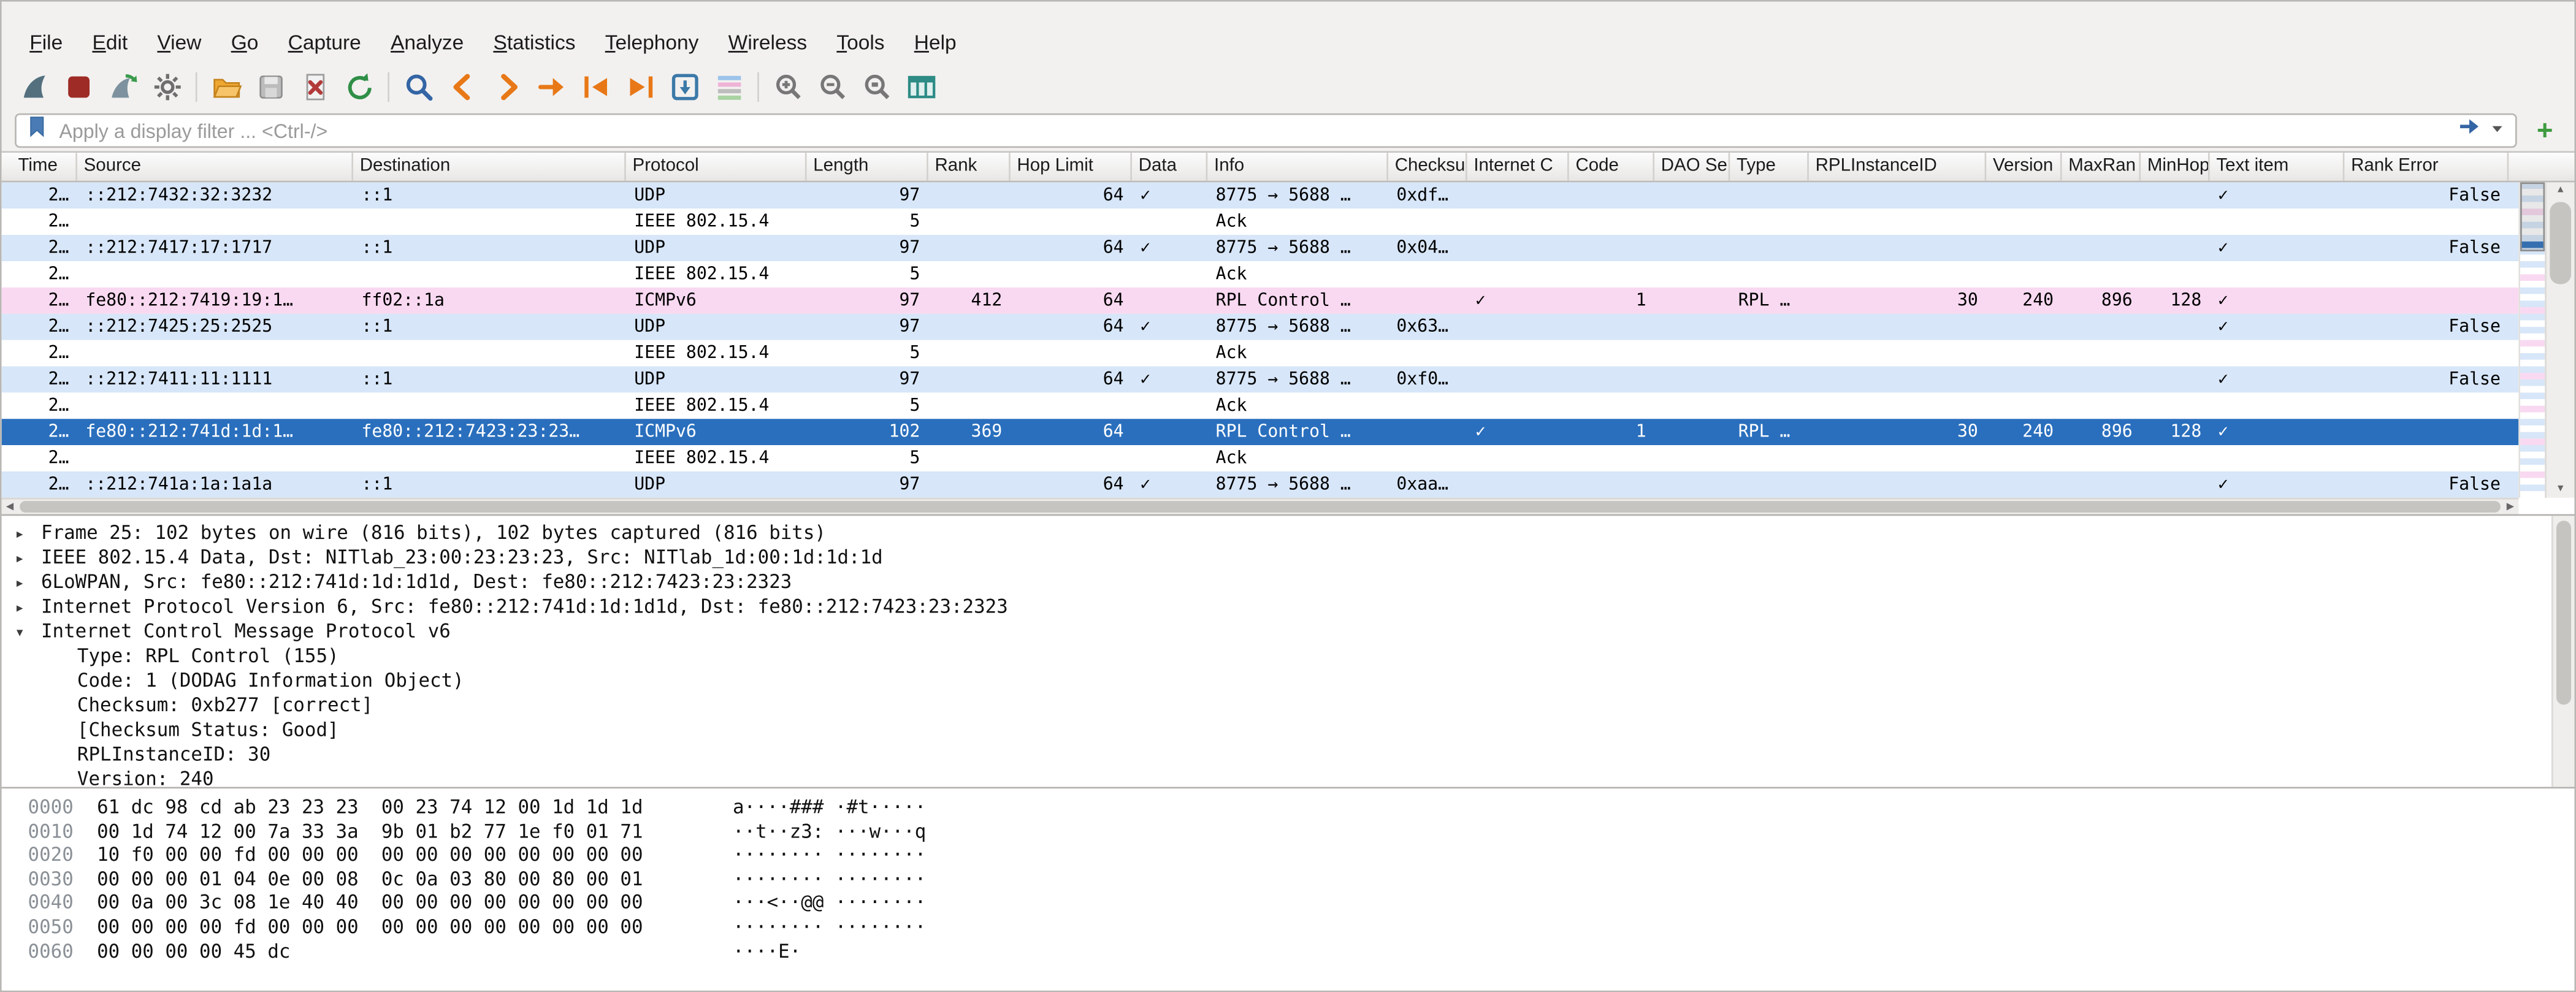 The image size is (2576, 992). I want to click on details-scrollbar, so click(2563, 651).